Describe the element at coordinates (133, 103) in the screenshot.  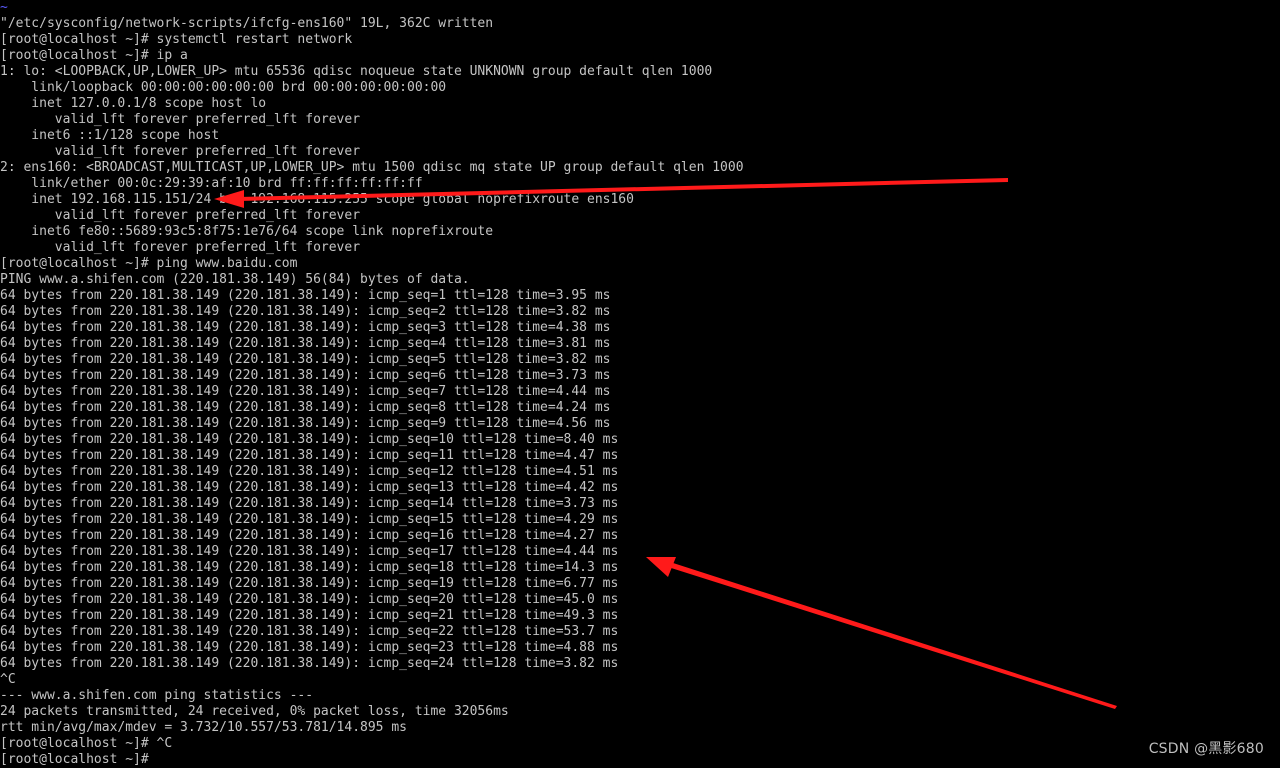
I see `terminal-line: inet 127.0.0.1/8 scope host lo` at that location.